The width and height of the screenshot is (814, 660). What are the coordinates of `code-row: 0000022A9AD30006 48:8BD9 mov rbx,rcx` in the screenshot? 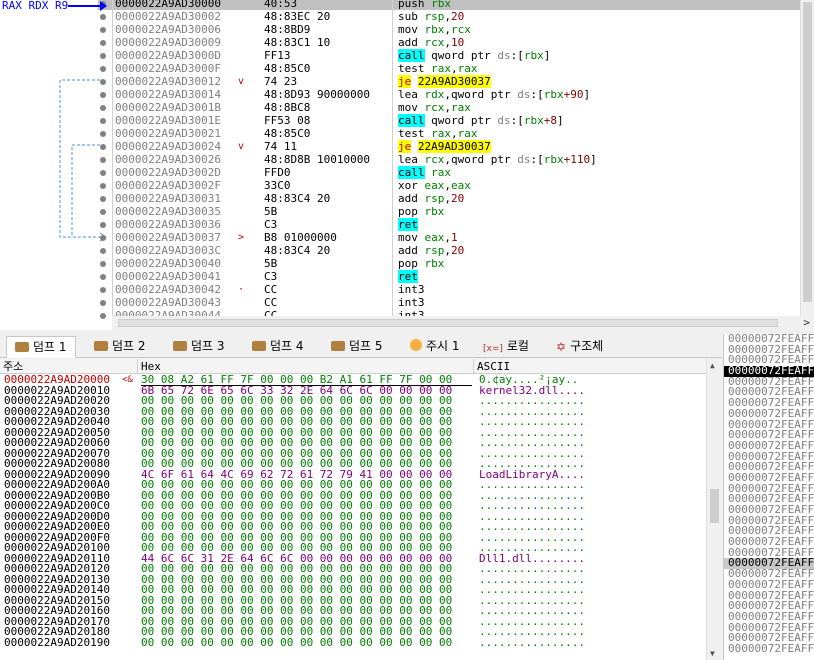 It's located at (453, 29).